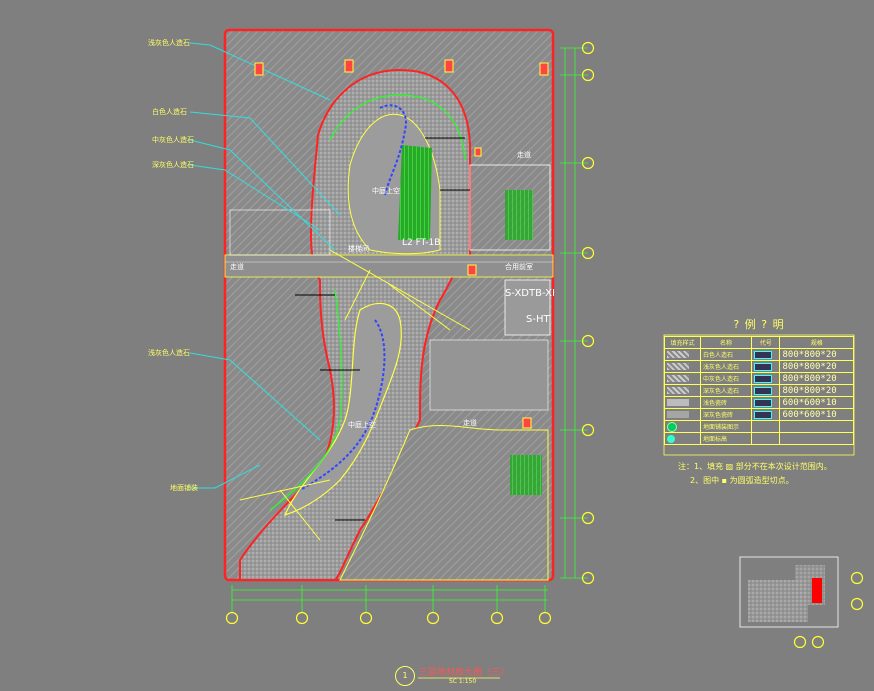 The width and height of the screenshot is (874, 691). Describe the element at coordinates (173, 165) in the screenshot. I see `callout-4: 深灰色人造石` at that location.